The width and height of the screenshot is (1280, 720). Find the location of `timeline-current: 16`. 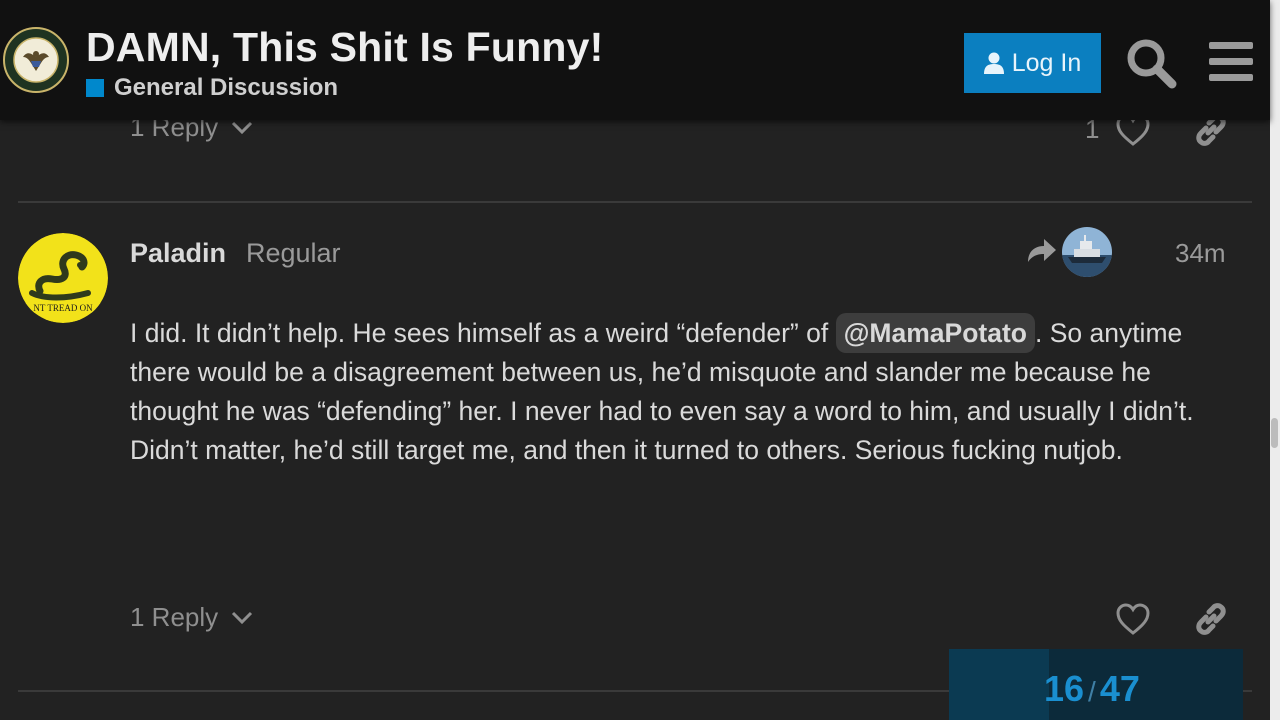

timeline-current: 16 is located at coordinates (1064, 688).